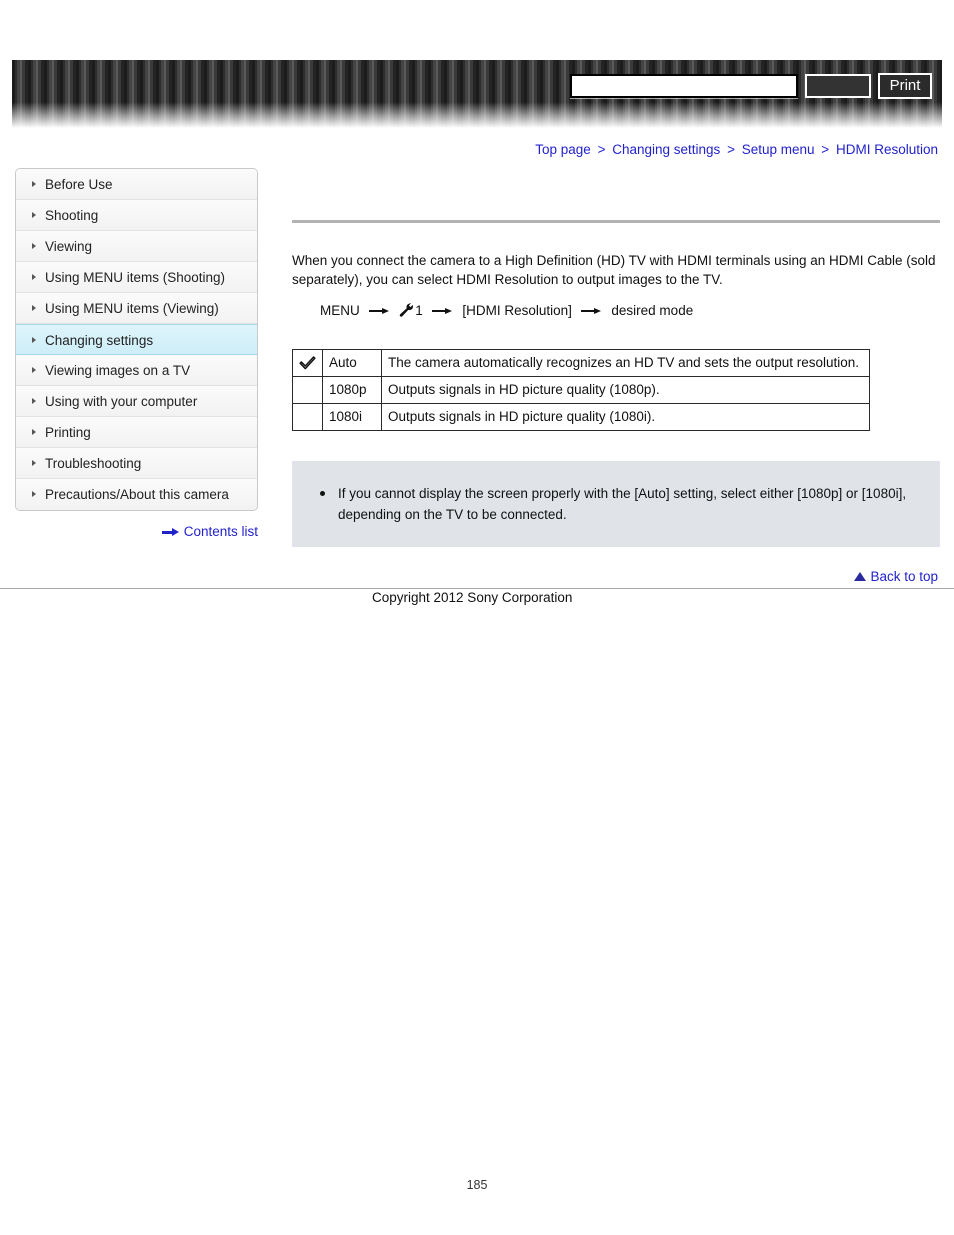 The width and height of the screenshot is (954, 1235). Describe the element at coordinates (352, 389) in the screenshot. I see `option-name: 1080p` at that location.